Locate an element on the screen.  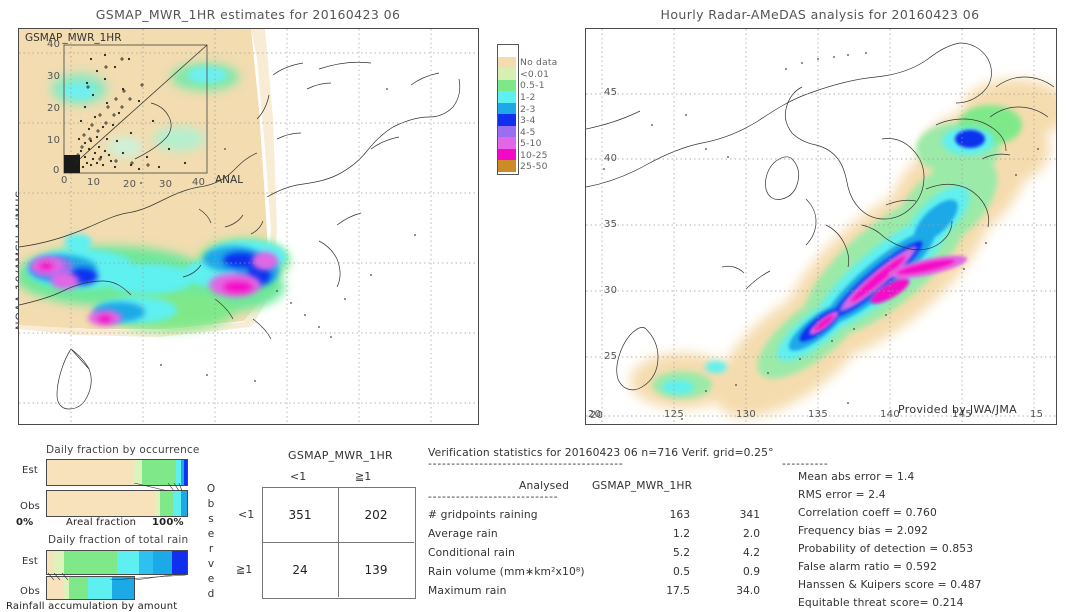
right-ytick-35: 35 is located at coordinates (611, 224).